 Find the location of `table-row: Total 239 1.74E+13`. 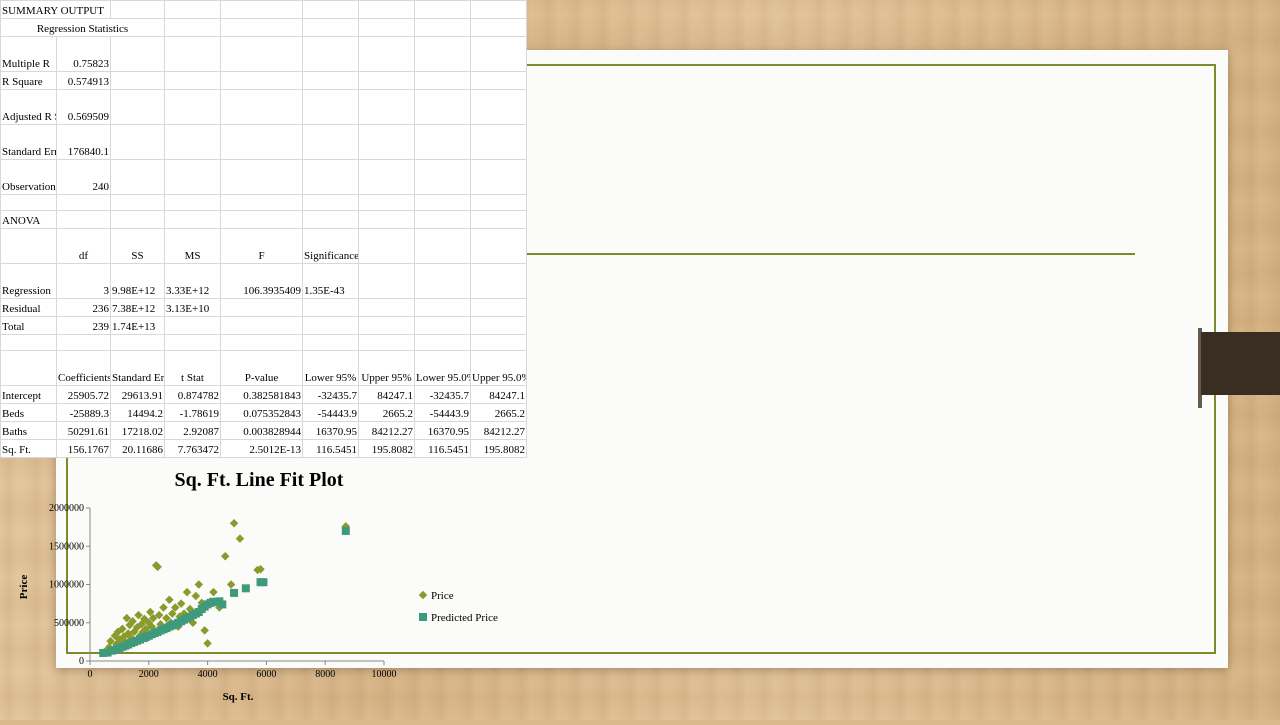

table-row: Total 239 1.74E+13 is located at coordinates (264, 325).